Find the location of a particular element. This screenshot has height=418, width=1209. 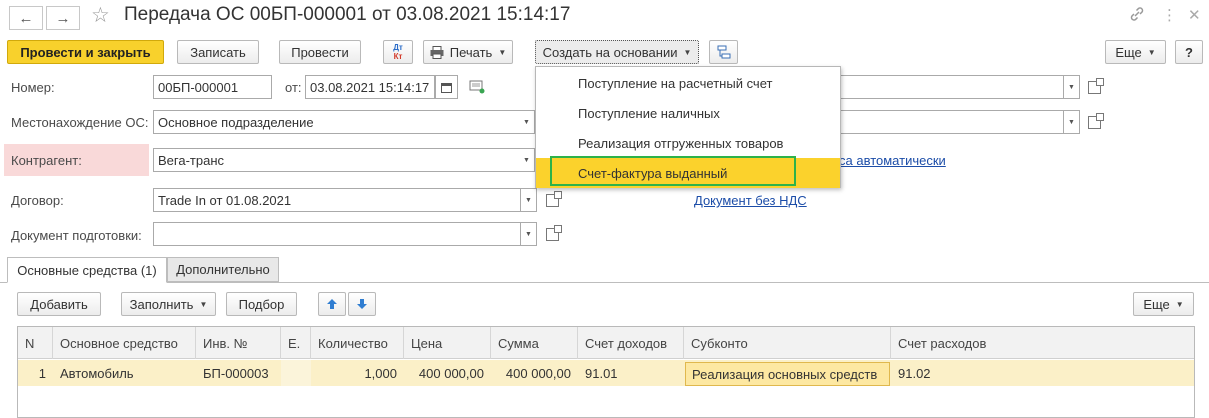

history-icon is located at coordinates (477, 88).